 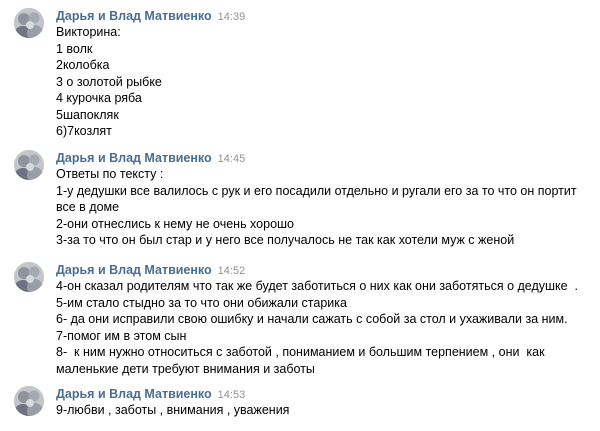 I want to click on message-line: Ответы по тексту :, so click(x=110, y=174).